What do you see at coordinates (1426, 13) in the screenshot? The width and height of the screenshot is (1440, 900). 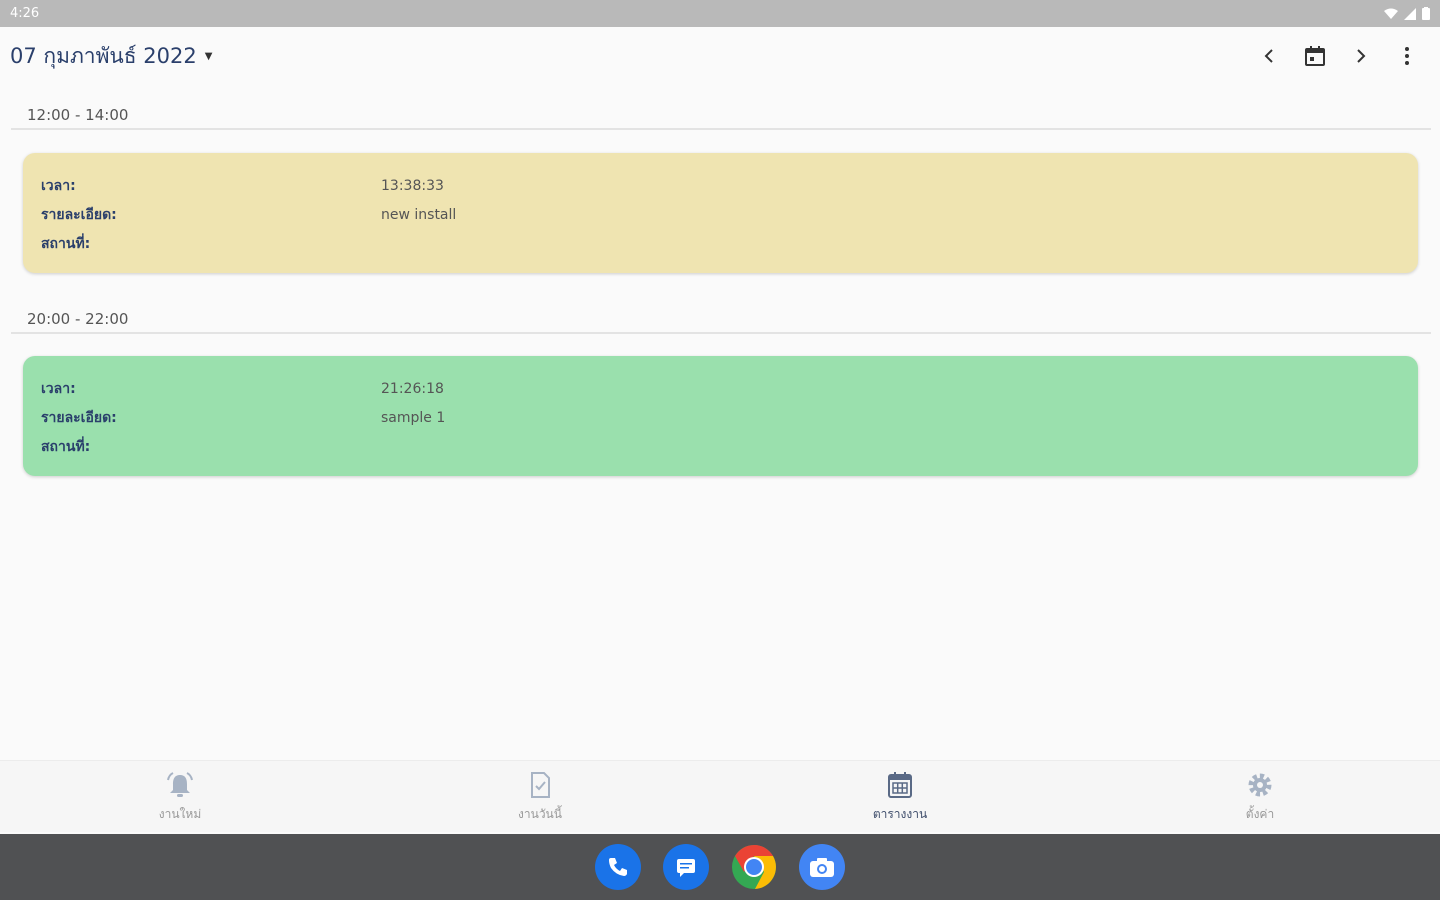 I see `battery-icon` at bounding box center [1426, 13].